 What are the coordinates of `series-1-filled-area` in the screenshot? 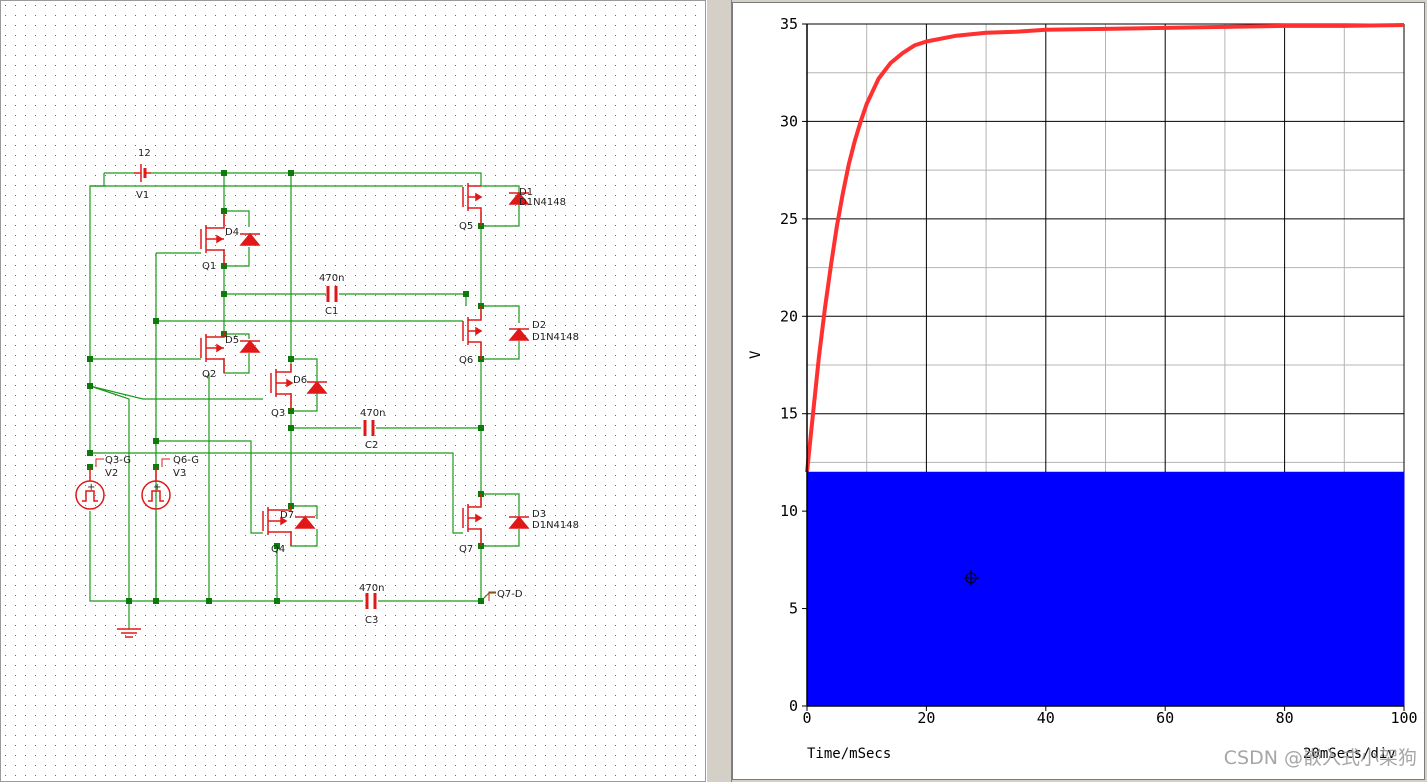 It's located at (1105, 589).